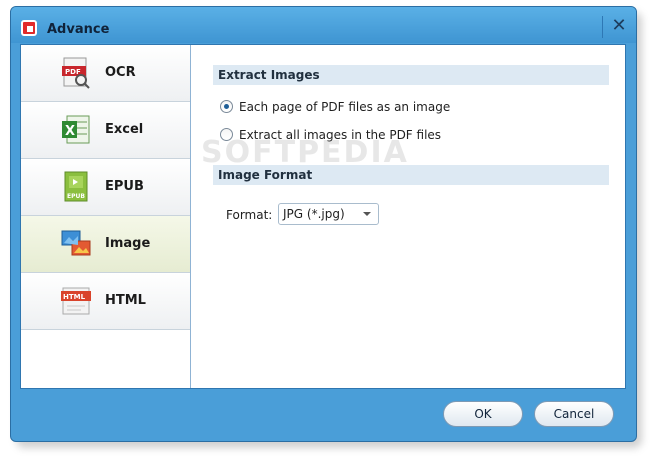  I want to click on sidebar-item-label: HTML, so click(125, 300).